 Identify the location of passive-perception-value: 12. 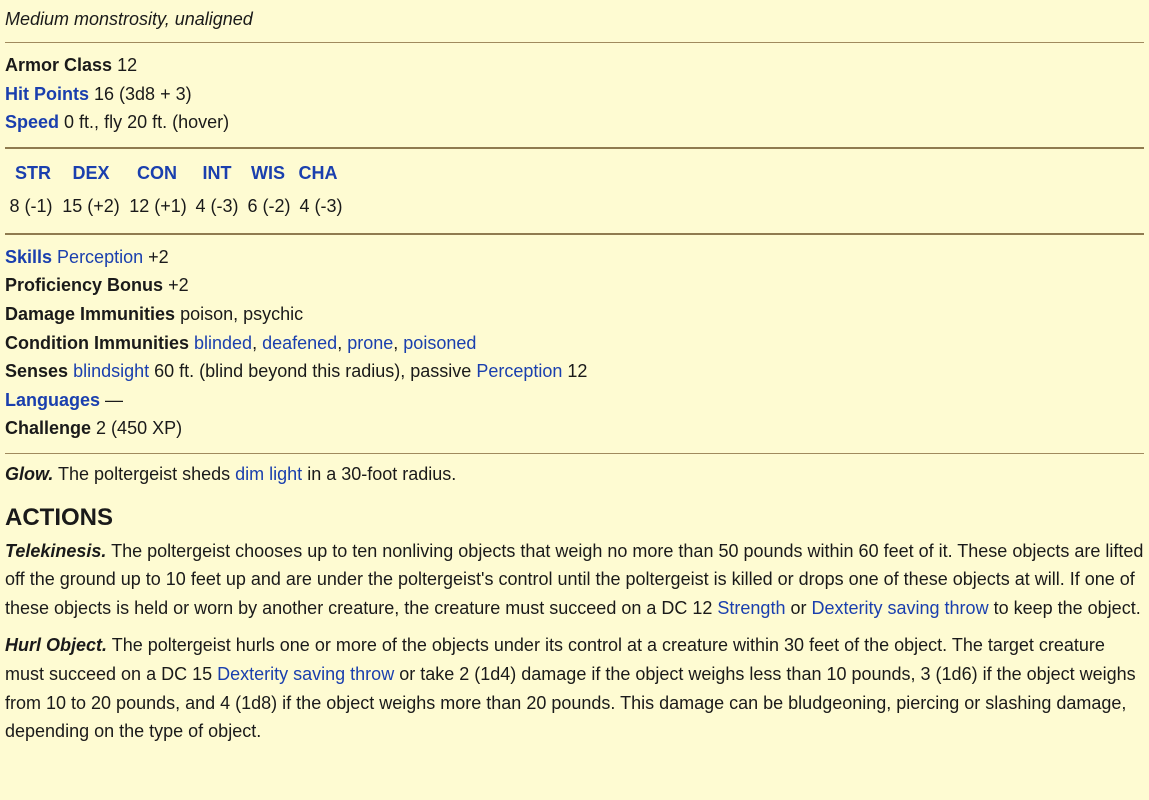
(577, 371).